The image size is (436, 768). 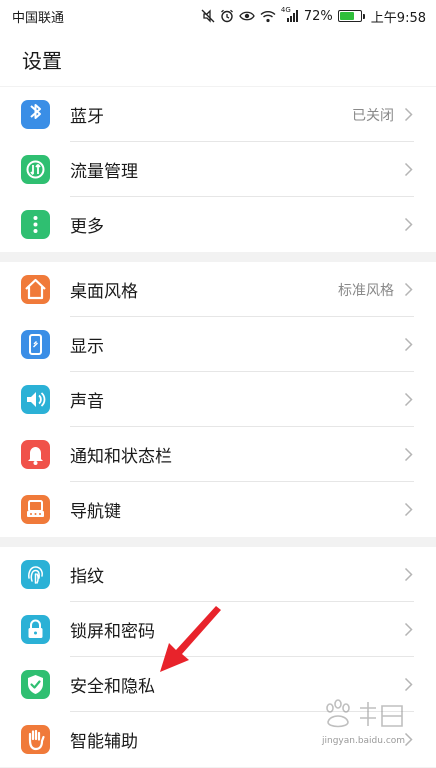 What do you see at coordinates (218, 509) in the screenshot?
I see `settings-item: 导航键` at bounding box center [218, 509].